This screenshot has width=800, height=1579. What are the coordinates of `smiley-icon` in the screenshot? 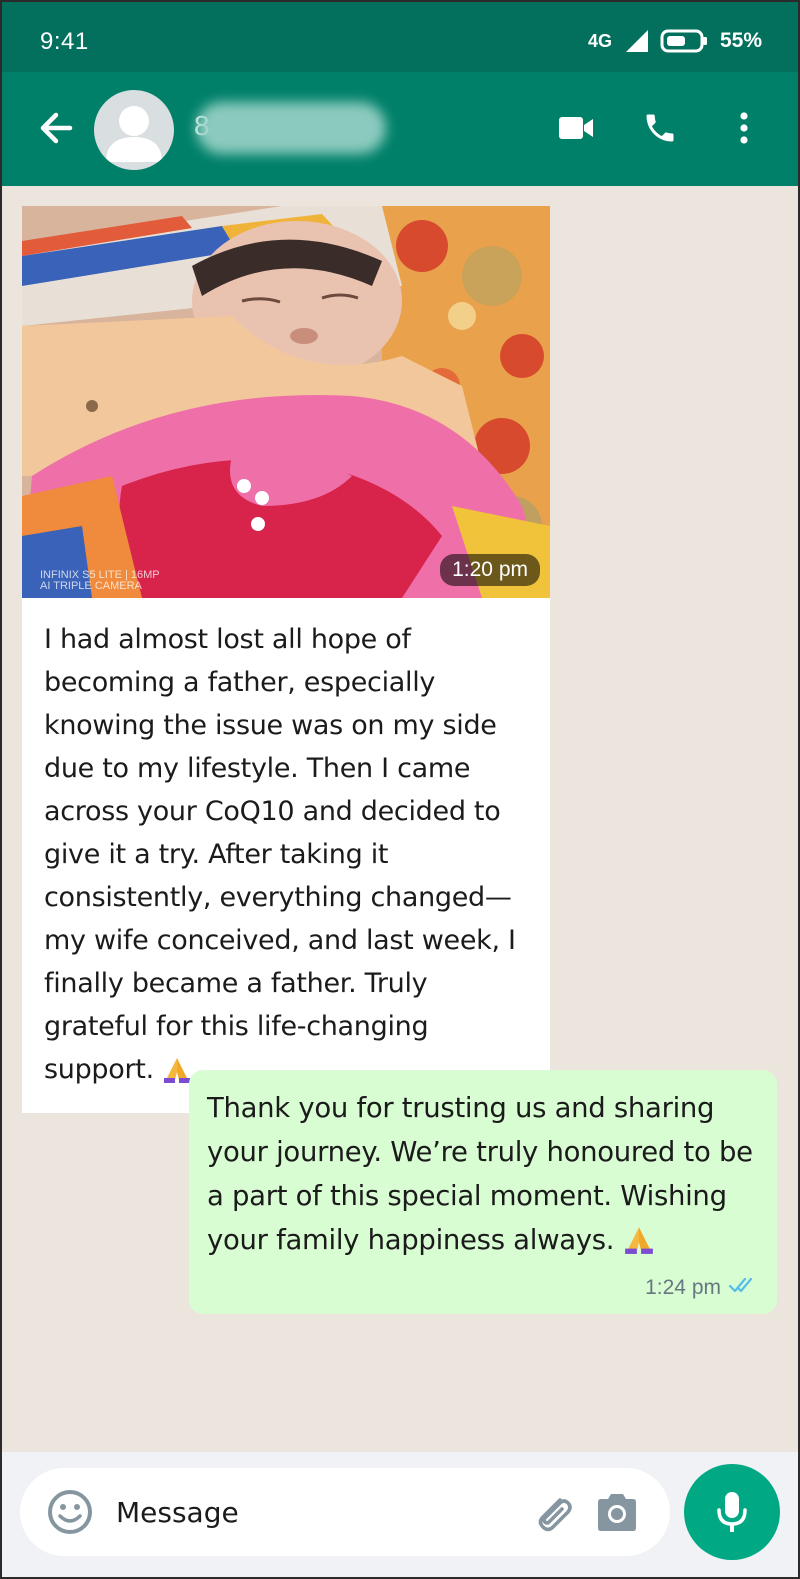 It's located at (70, 1512).